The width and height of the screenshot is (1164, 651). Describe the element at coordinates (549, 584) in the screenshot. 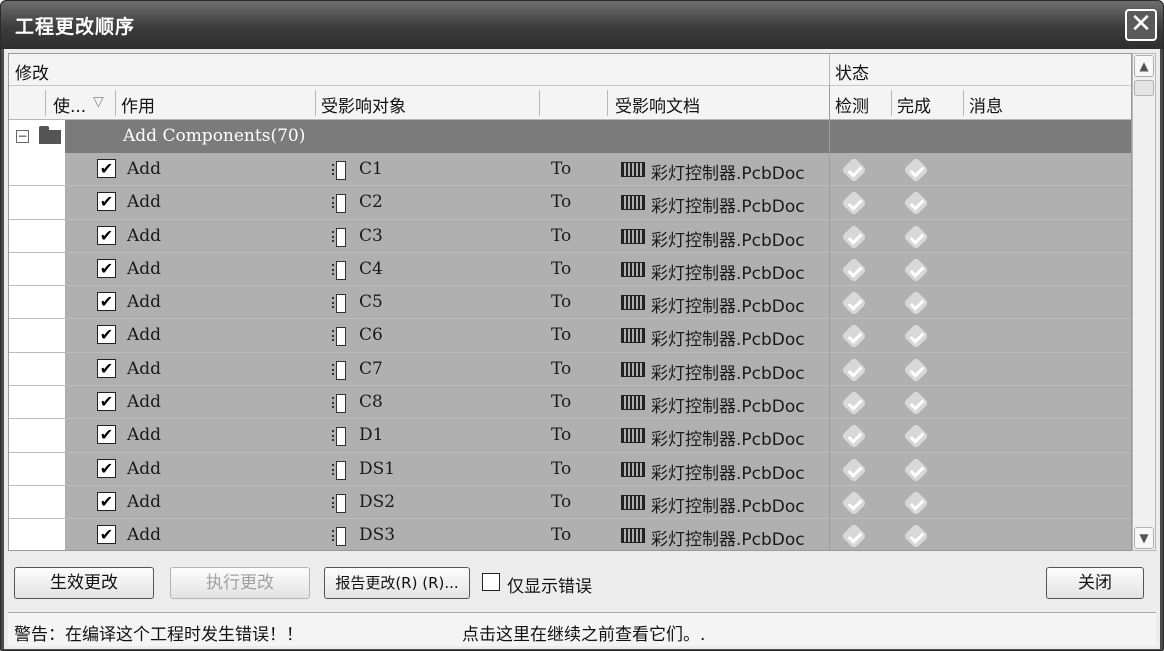

I see `only-errors-label: 仅显示错误` at that location.